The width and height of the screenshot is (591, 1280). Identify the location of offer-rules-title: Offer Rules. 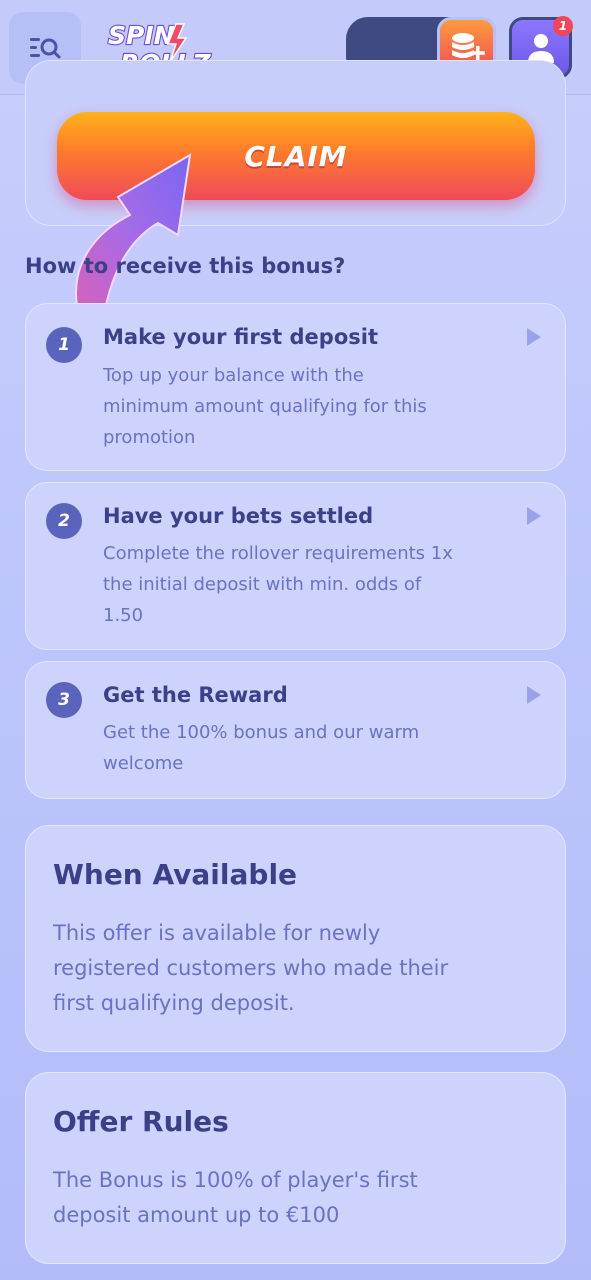
(141, 1121).